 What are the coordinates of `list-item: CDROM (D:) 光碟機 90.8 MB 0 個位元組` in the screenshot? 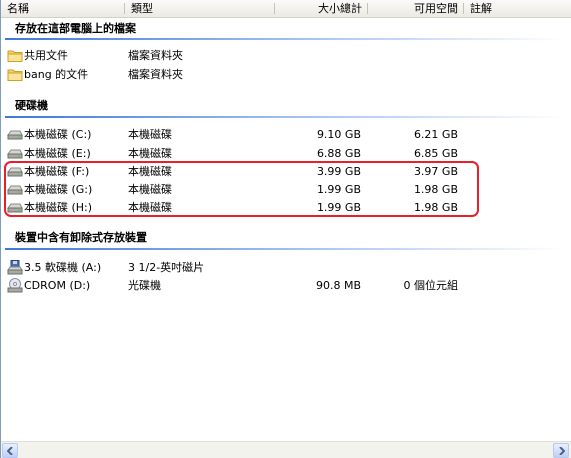 It's located at (285, 285).